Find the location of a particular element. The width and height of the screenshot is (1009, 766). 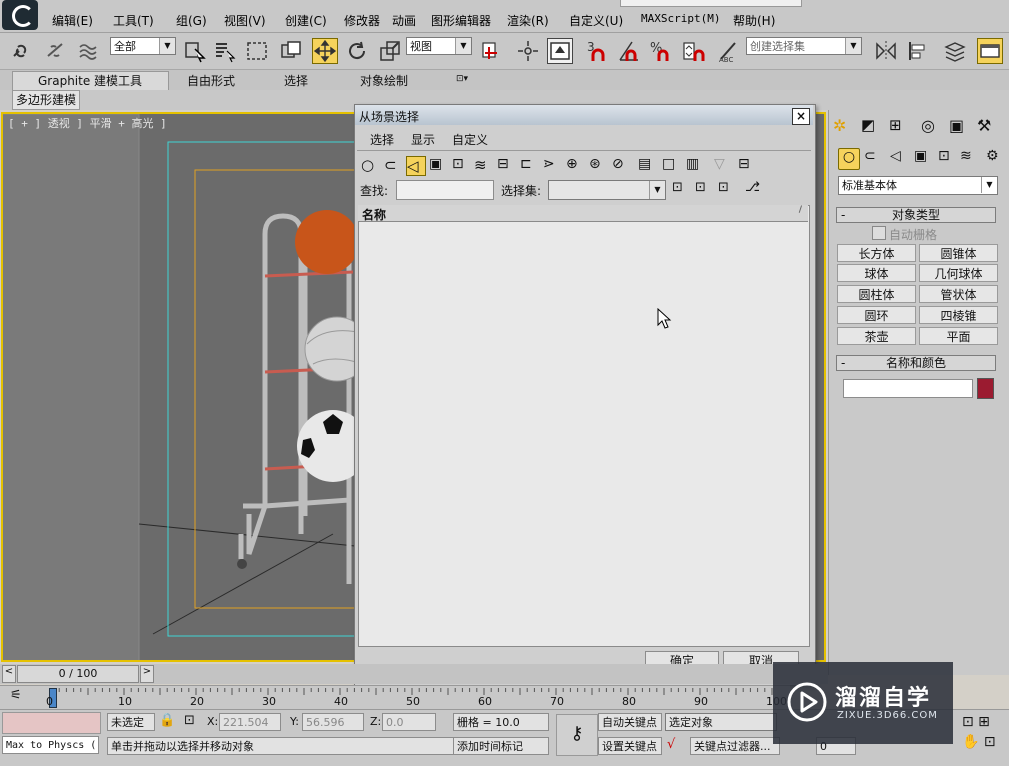

modify-tab-icon: ◩ is located at coordinates (871, 126).